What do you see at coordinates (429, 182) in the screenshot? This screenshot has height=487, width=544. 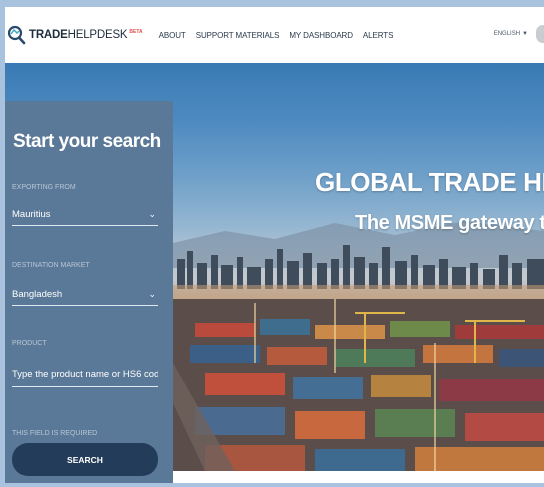 I see `hero-title: GLOBAL TRADE HELPDES` at bounding box center [429, 182].